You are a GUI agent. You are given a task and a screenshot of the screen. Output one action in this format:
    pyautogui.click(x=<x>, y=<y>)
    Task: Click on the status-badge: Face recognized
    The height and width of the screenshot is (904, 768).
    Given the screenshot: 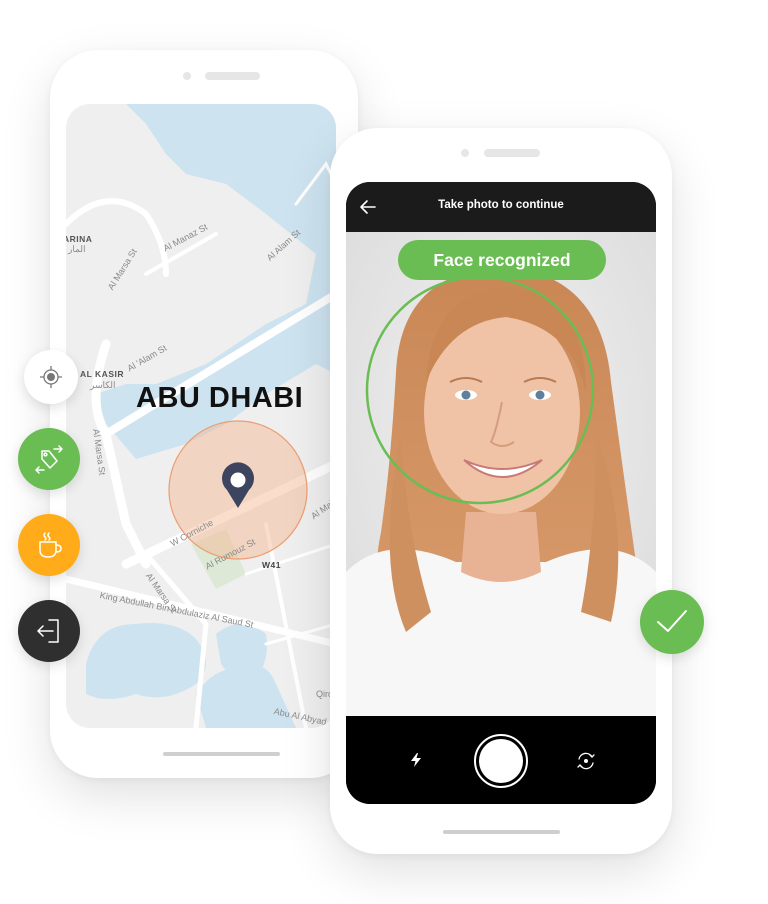 What is the action you would take?
    pyautogui.click(x=502, y=260)
    